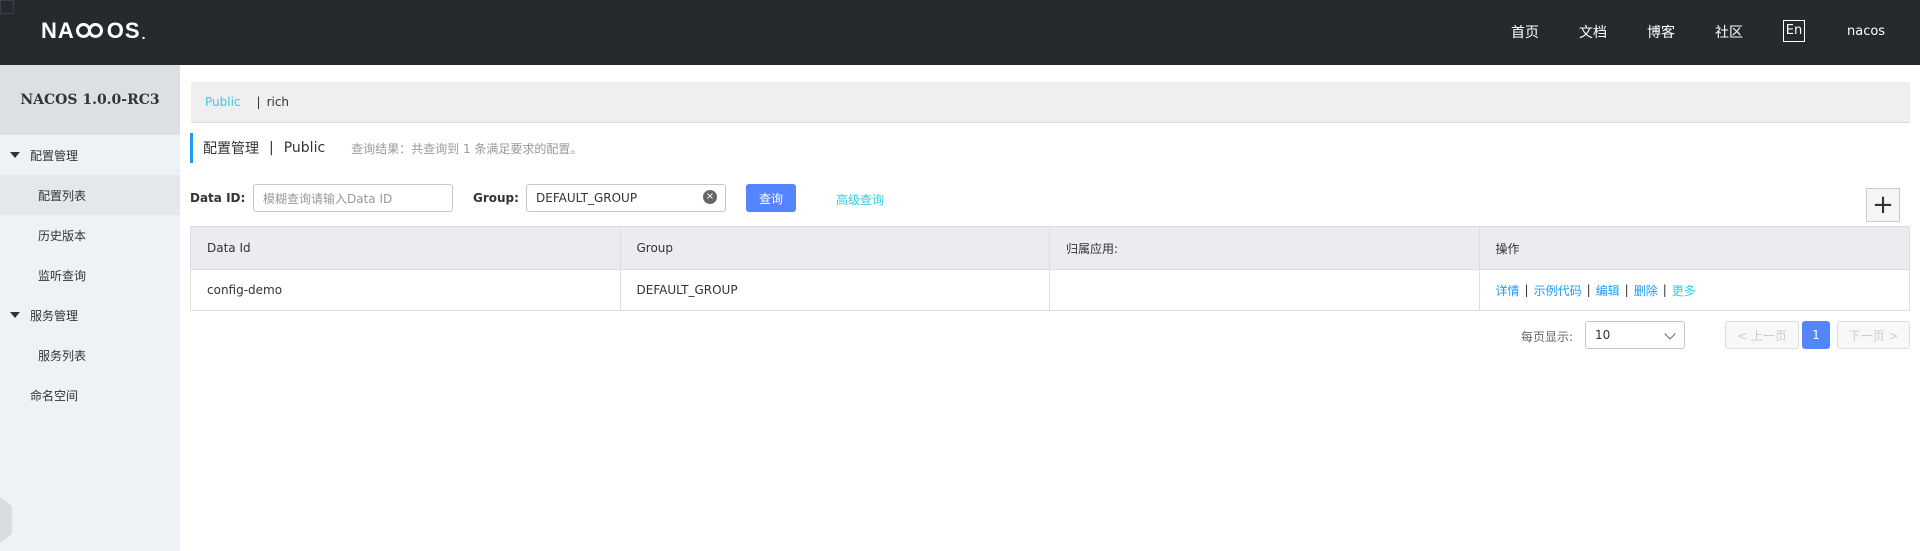 The height and width of the screenshot is (551, 1920). What do you see at coordinates (835, 290) in the screenshot?
I see `cell-group: DEFAULT_GROUP` at bounding box center [835, 290].